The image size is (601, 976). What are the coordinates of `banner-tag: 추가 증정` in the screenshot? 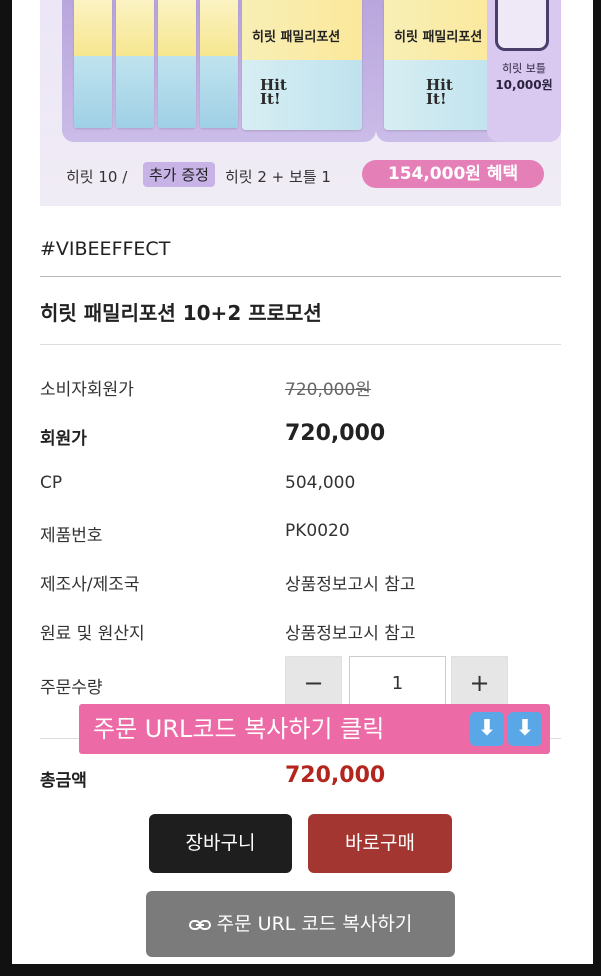 It's located at (179, 174).